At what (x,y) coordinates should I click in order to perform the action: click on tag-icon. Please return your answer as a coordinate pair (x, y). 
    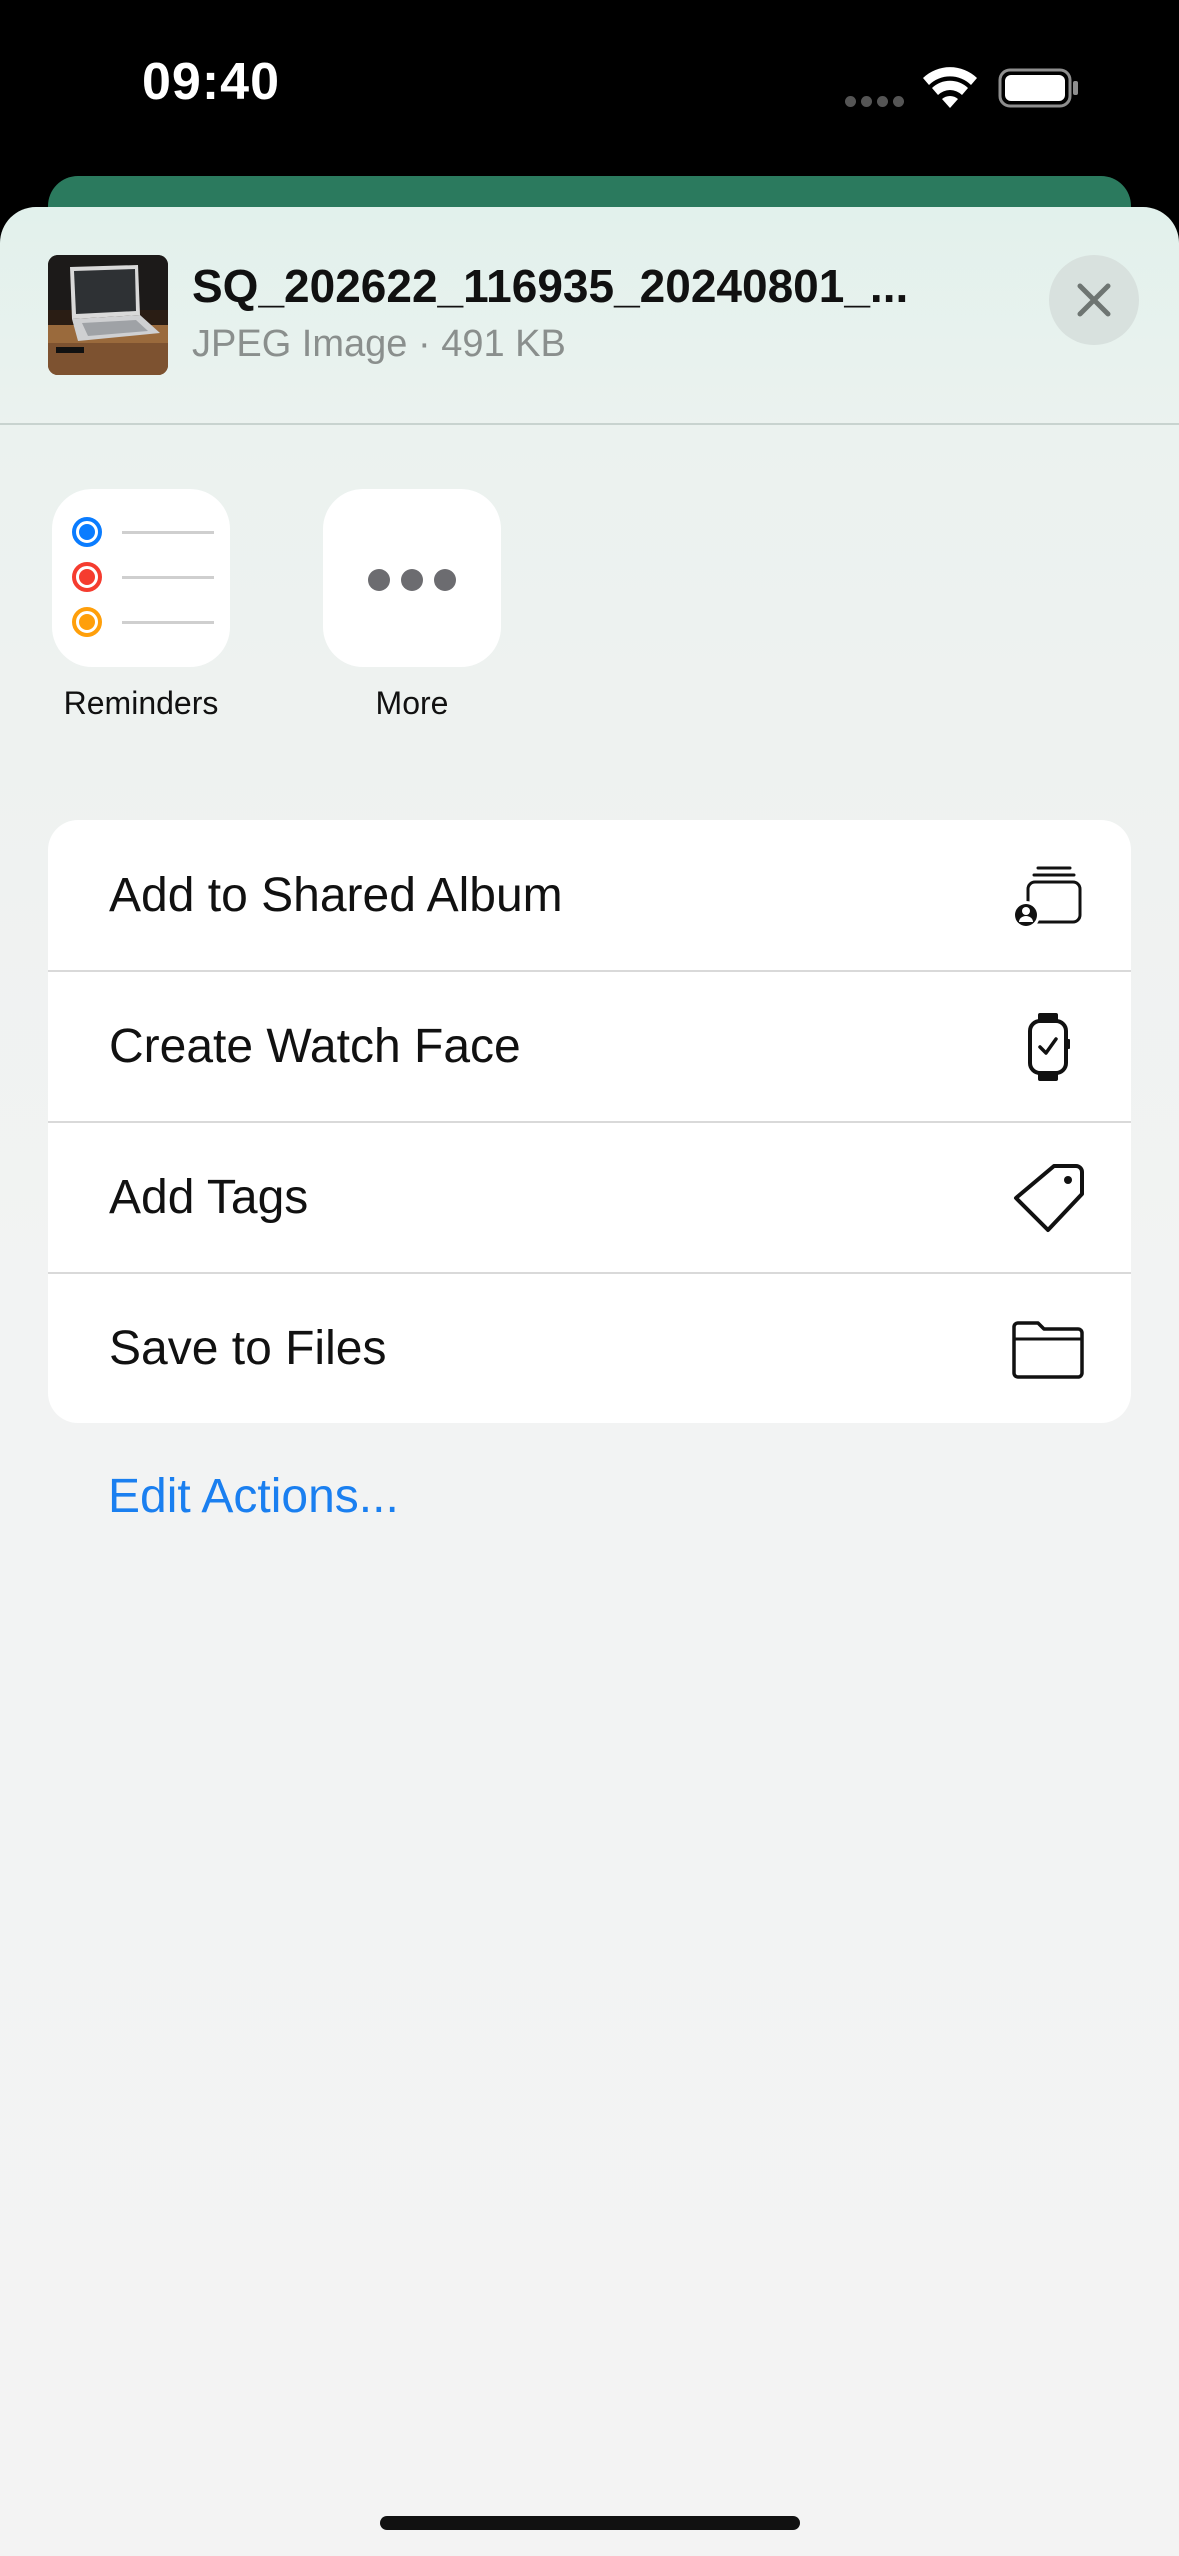
    Looking at the image, I should click on (1049, 1198).